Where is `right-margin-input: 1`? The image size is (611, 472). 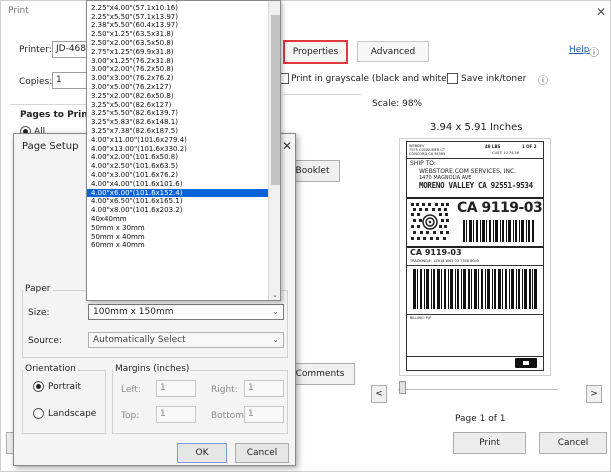 right-margin-input: 1 is located at coordinates (264, 388).